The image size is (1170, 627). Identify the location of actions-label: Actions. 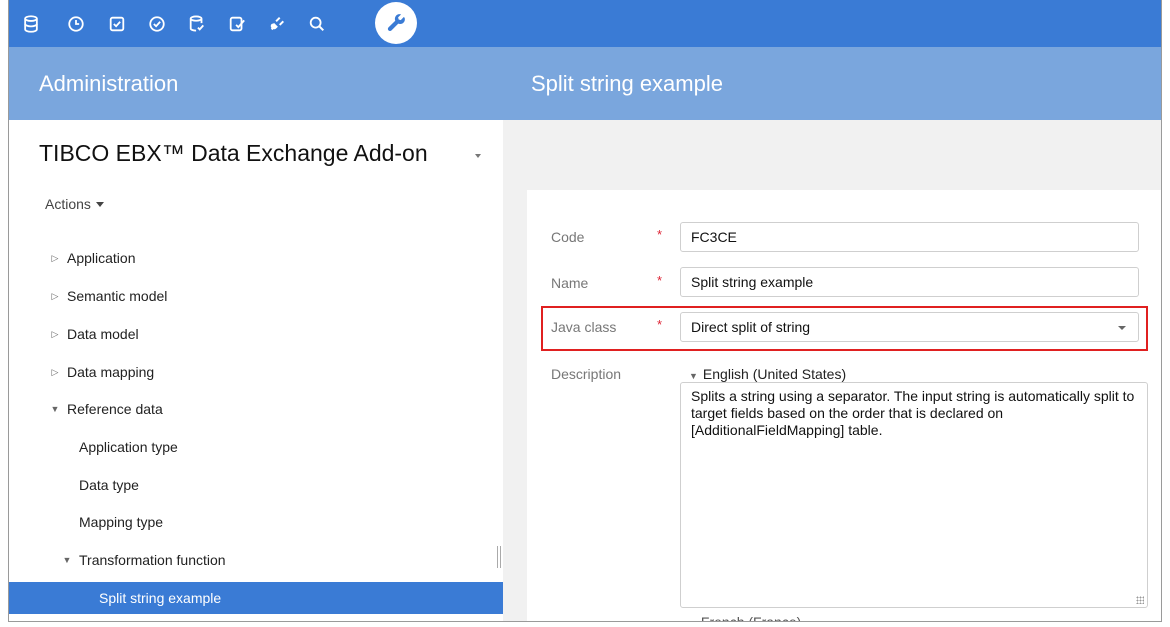
(68, 204).